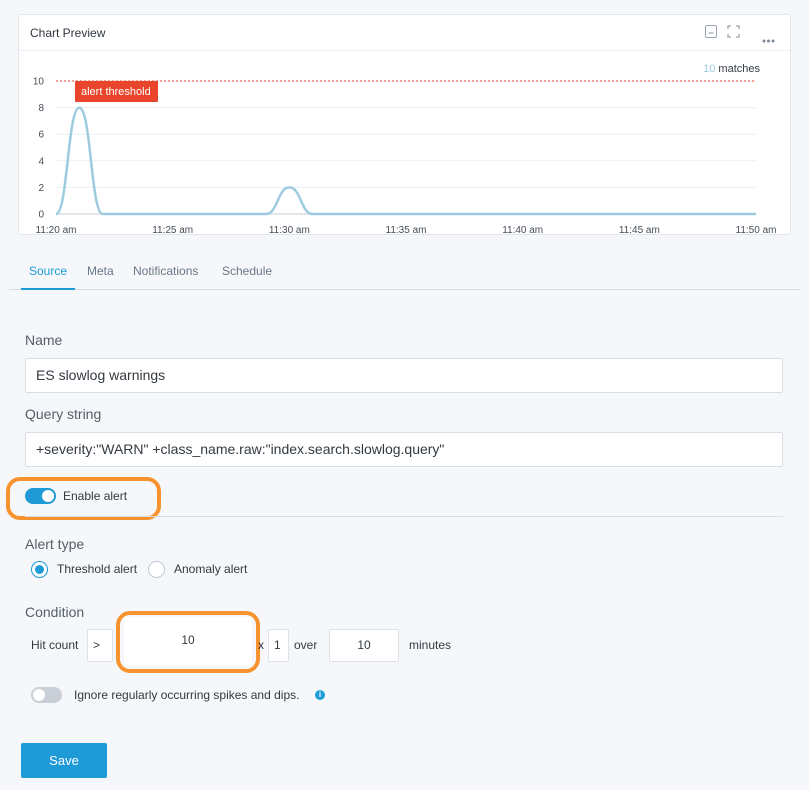 This screenshot has height=790, width=809. What do you see at coordinates (56, 230) in the screenshot?
I see `x-tick-label: 11:20 am` at bounding box center [56, 230].